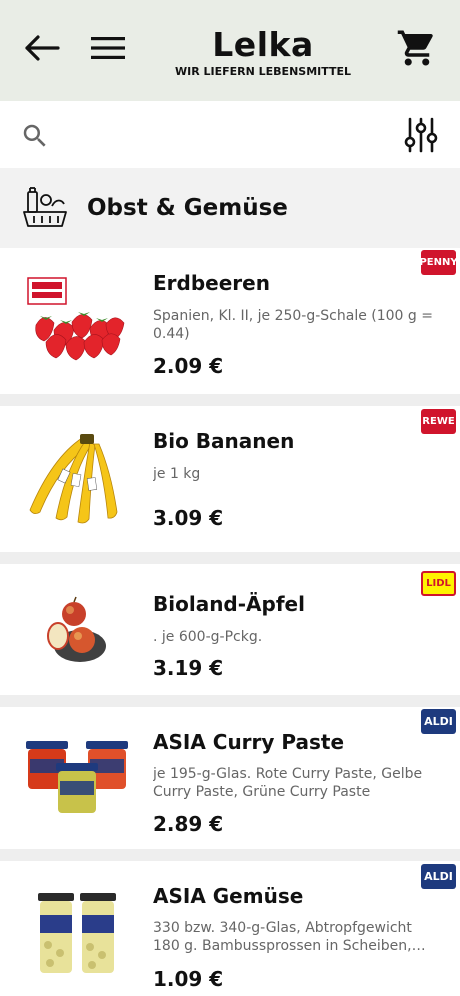 The image size is (460, 996). What do you see at coordinates (35, 136) in the screenshot?
I see `search-icon` at bounding box center [35, 136].